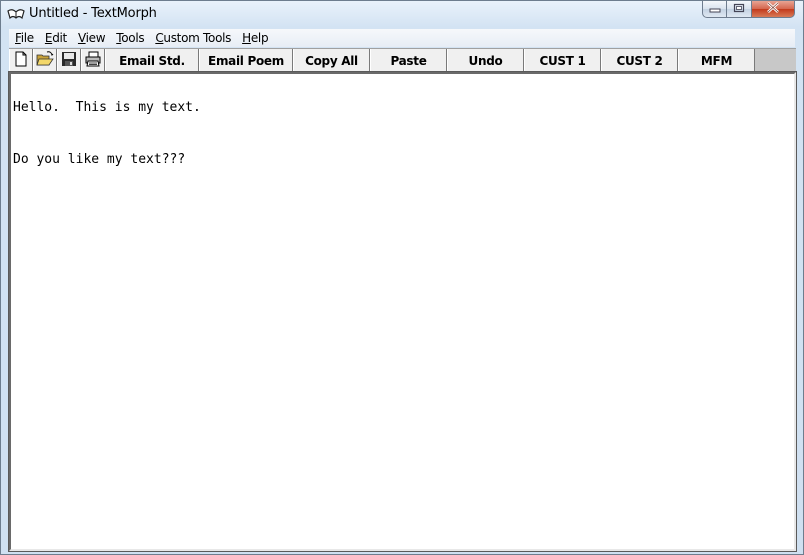 This screenshot has height=555, width=804. I want to click on menu-edit: Edit, so click(55, 38).